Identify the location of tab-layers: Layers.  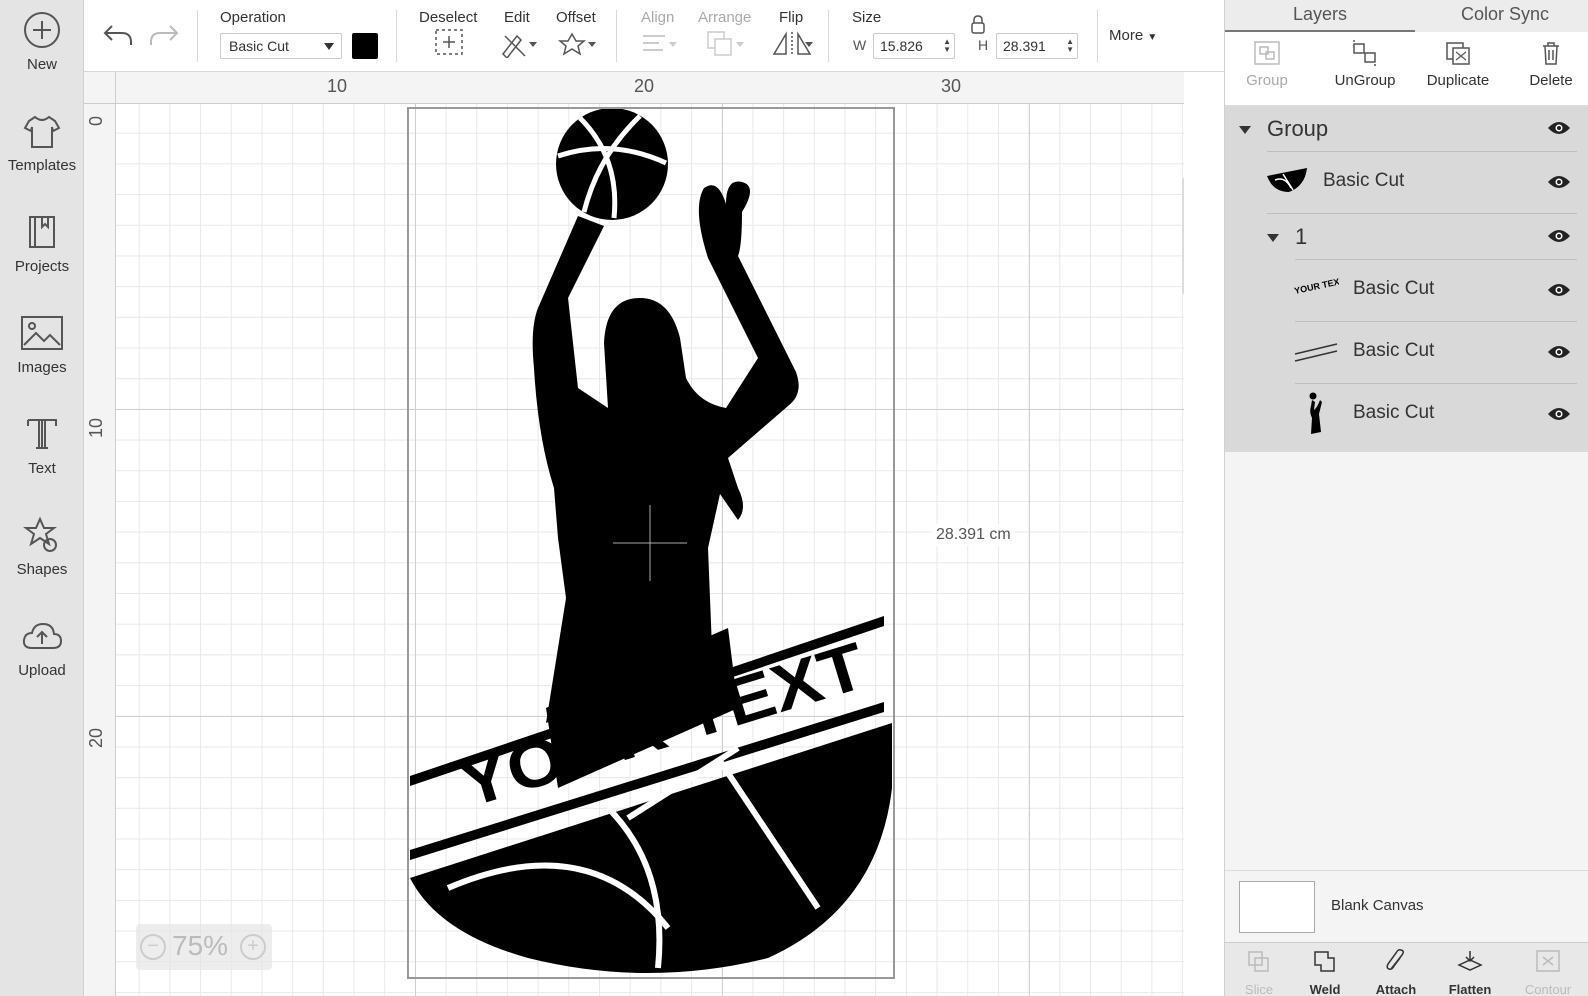
(1320, 14).